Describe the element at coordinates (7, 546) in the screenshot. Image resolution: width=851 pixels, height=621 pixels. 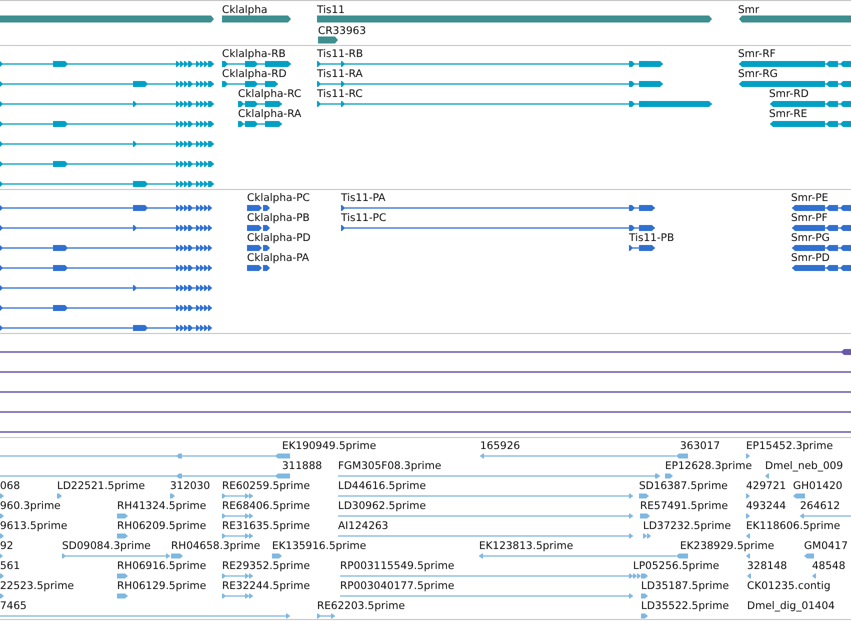
I see `feature-label: 92` at that location.